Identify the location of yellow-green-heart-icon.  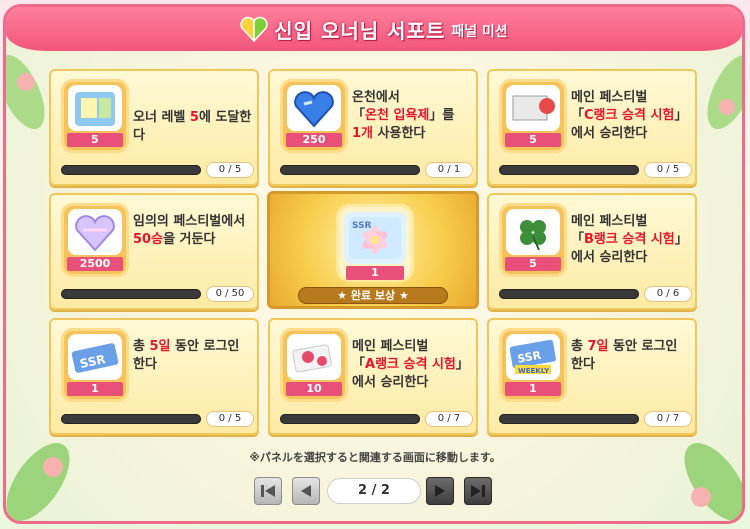
(254, 29).